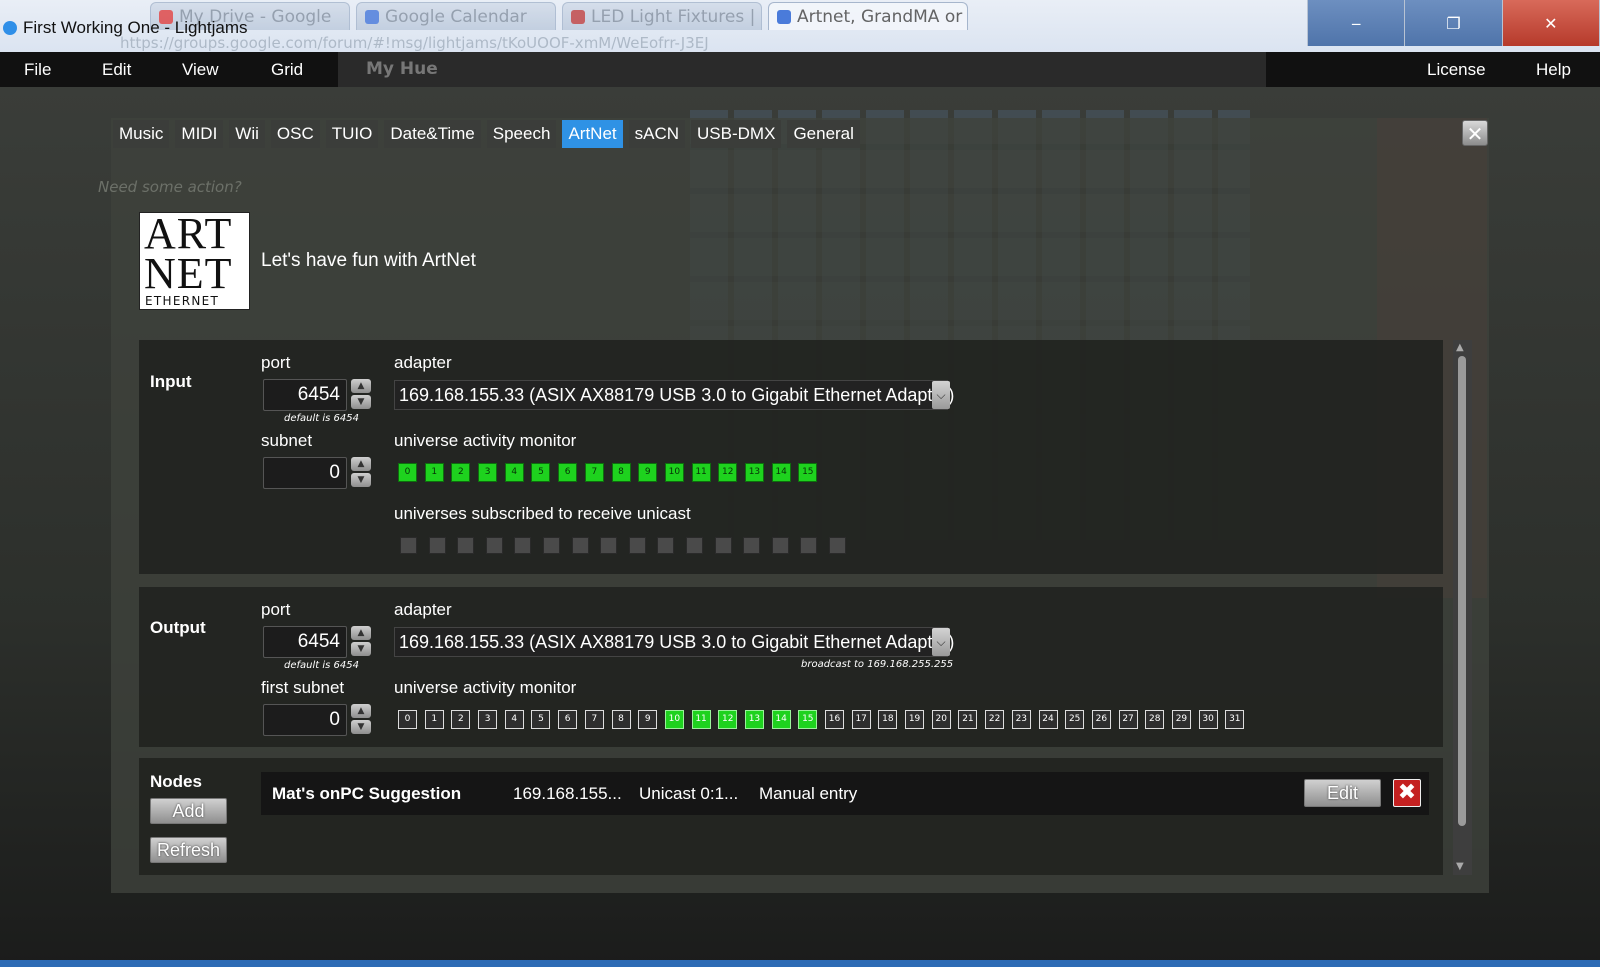 The image size is (1600, 967). I want to click on app-icon, so click(10, 28).